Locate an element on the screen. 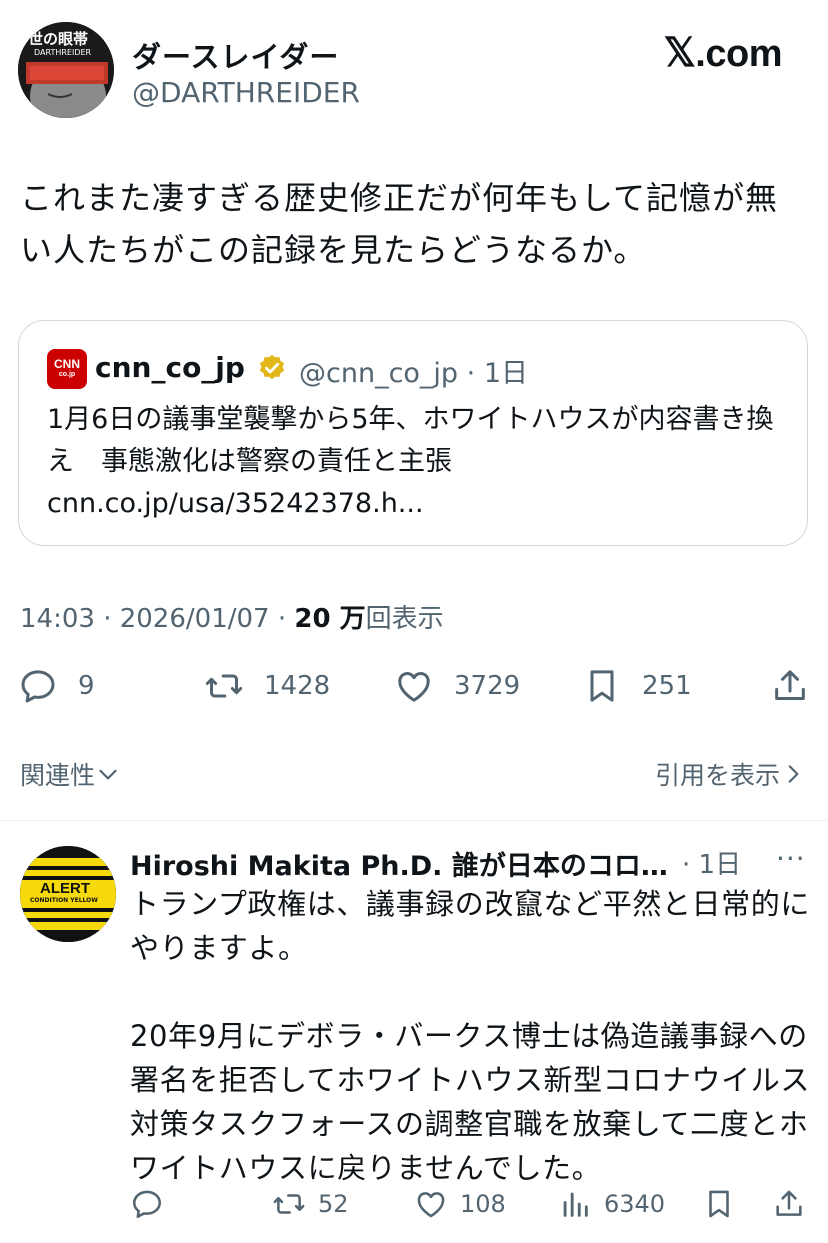 The image size is (828, 1243). post-timestamp: 14:03 · 2026/01/07 · is located at coordinates (157, 619).